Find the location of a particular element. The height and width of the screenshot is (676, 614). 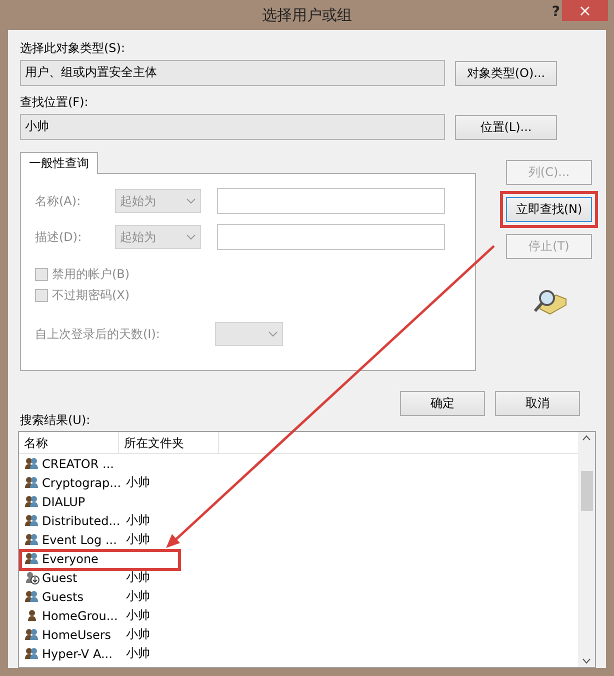

close-button: × is located at coordinates (585, 10).